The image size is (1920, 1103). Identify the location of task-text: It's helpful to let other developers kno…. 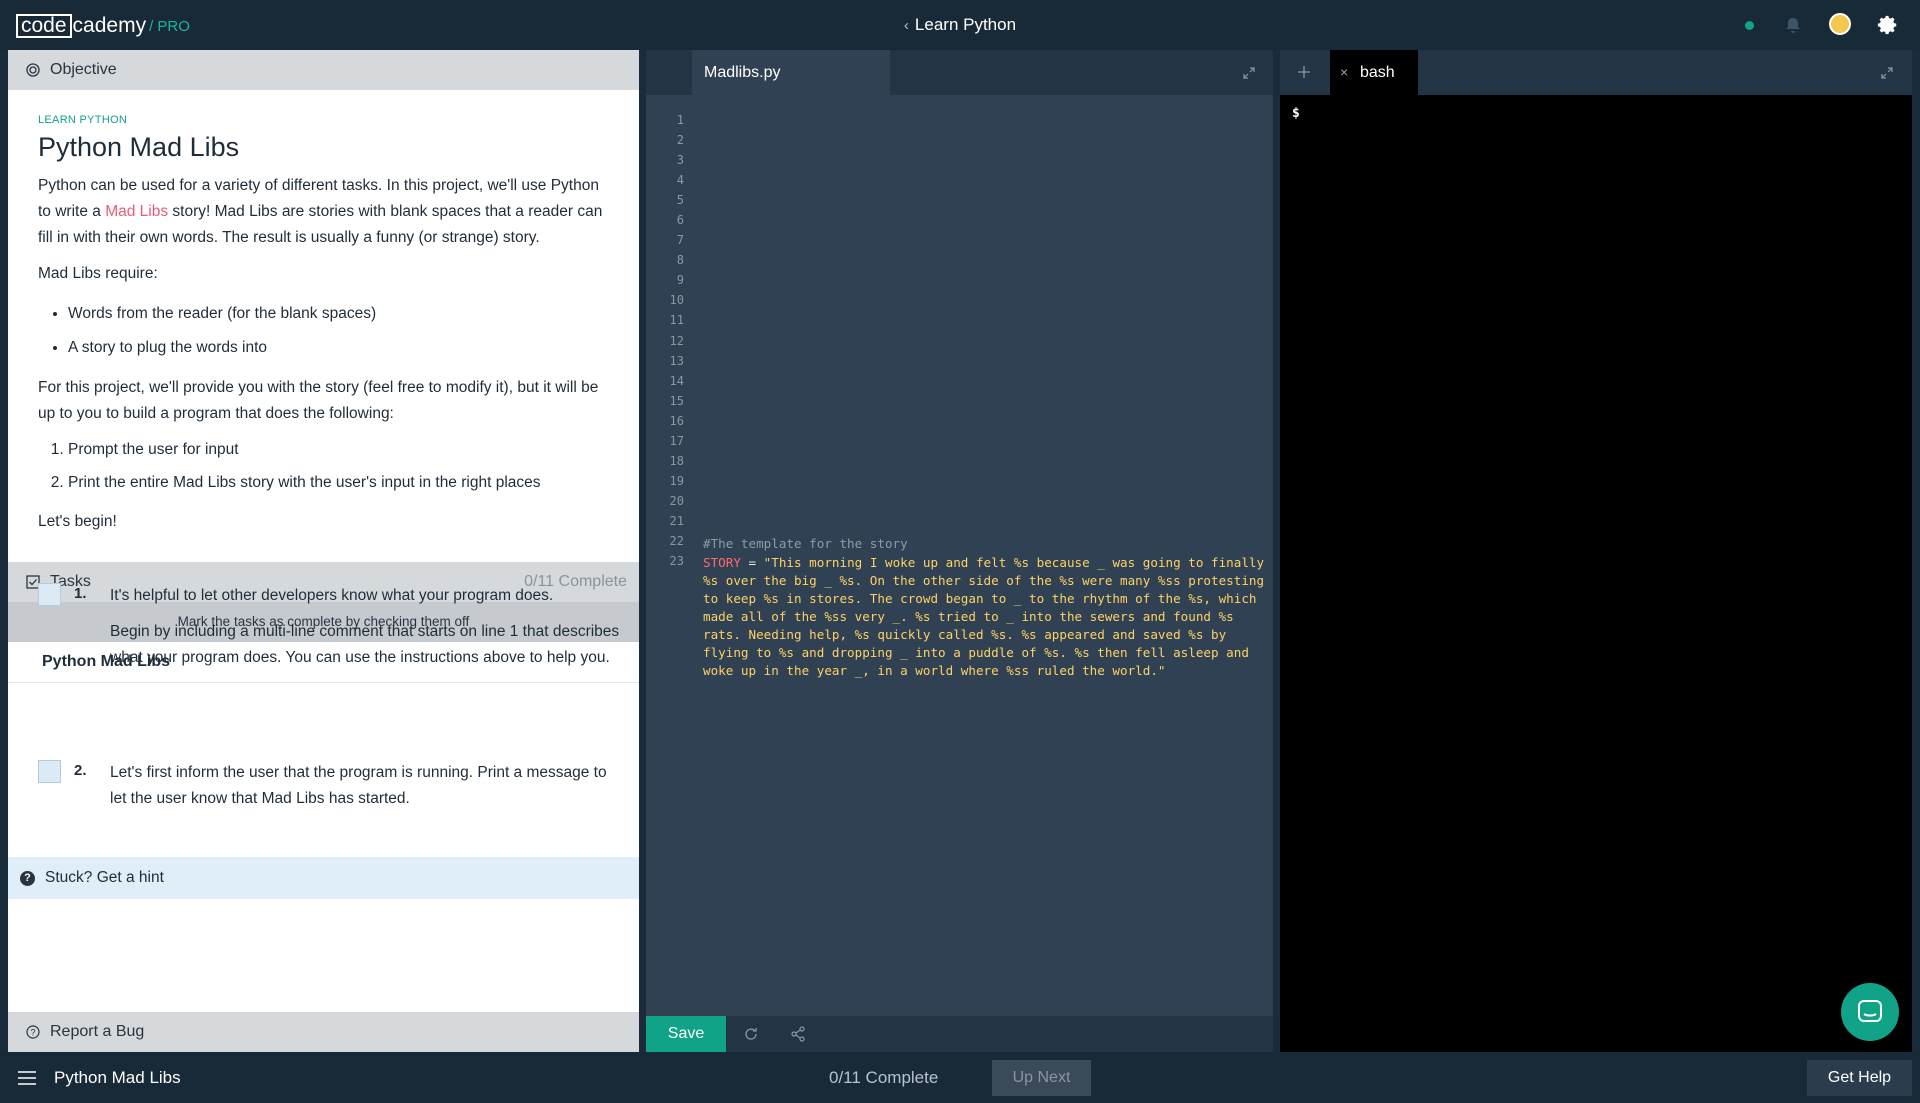
(365, 627).